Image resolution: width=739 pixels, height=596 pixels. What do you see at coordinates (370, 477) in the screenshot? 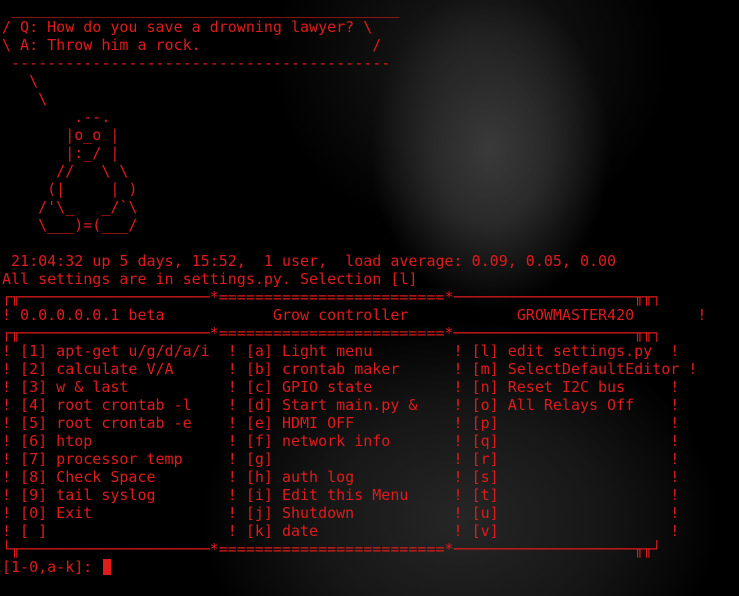
I see `menu-row: ! [8] Check Space ! [h] auth log ! [s] !` at bounding box center [370, 477].